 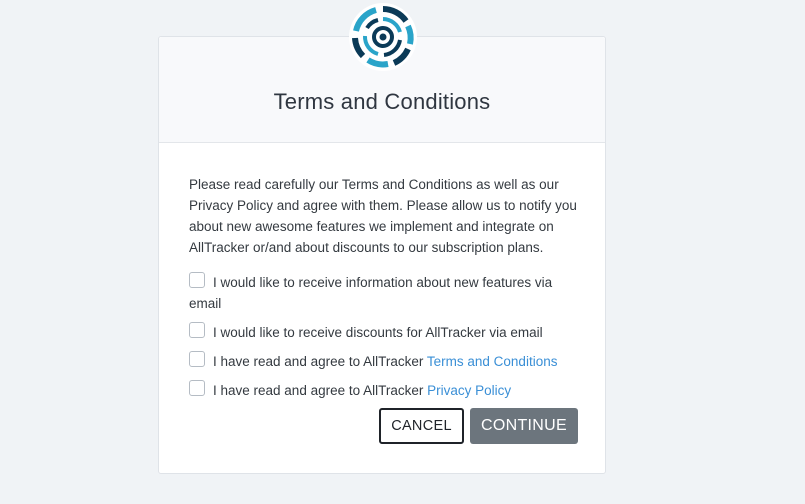 I want to click on alltracker-logo-icon, so click(x=383, y=37).